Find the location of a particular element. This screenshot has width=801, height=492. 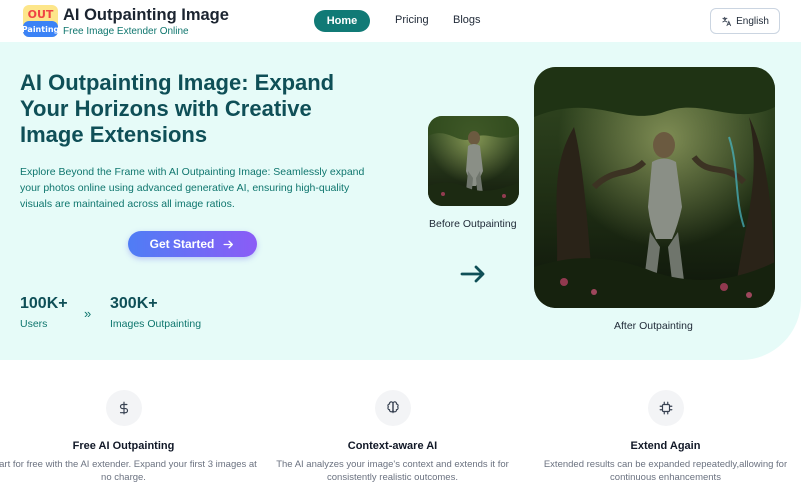

stat-users-label: Users is located at coordinates (34, 324).